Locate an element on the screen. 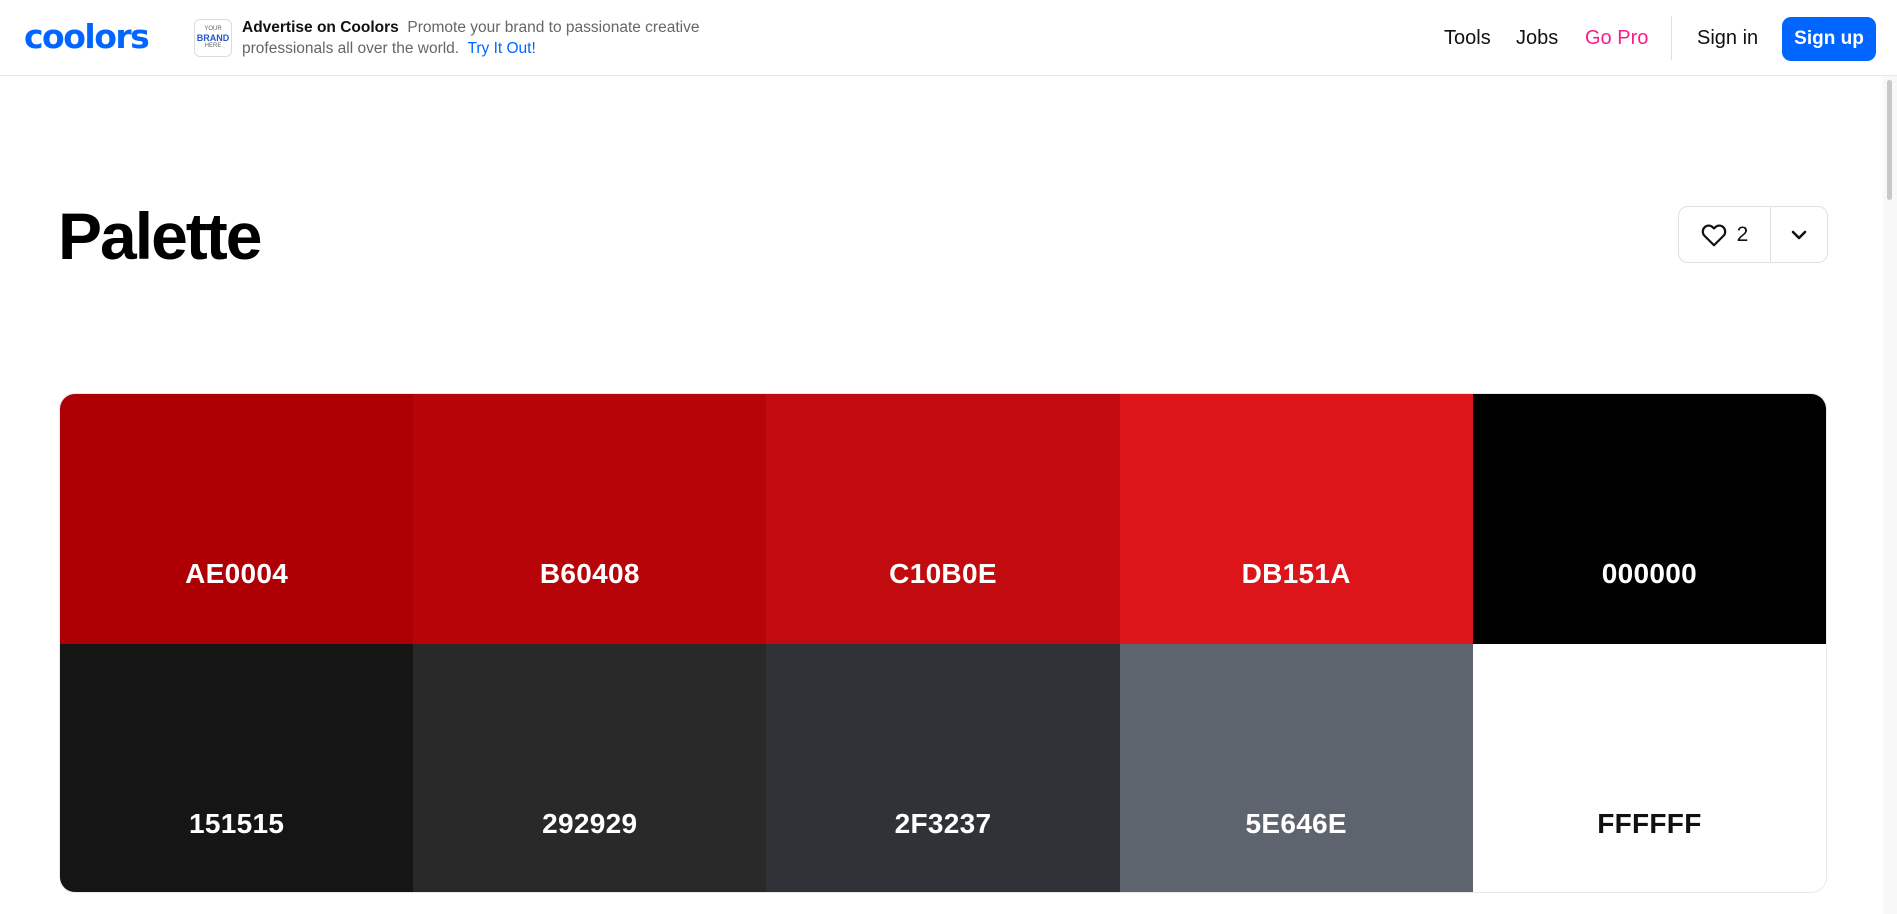 This screenshot has height=914, width=1897. more-options-button is located at coordinates (1799, 234).